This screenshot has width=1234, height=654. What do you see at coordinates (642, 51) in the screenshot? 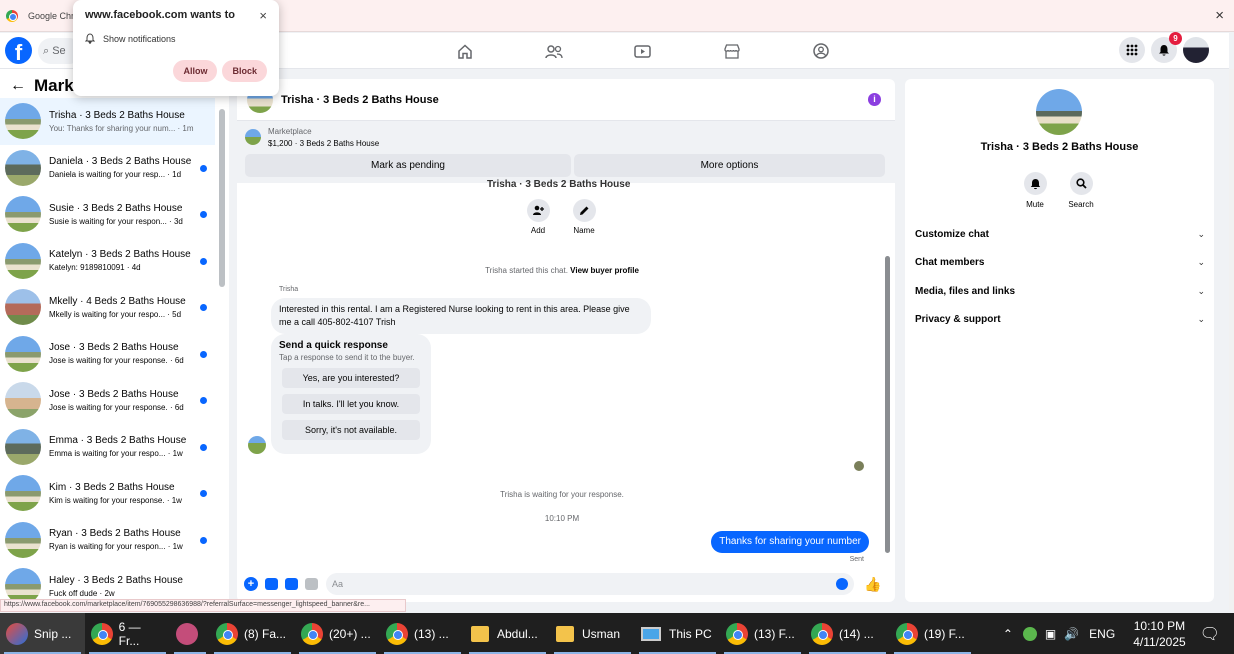
I see `nav-video-icon` at bounding box center [642, 51].